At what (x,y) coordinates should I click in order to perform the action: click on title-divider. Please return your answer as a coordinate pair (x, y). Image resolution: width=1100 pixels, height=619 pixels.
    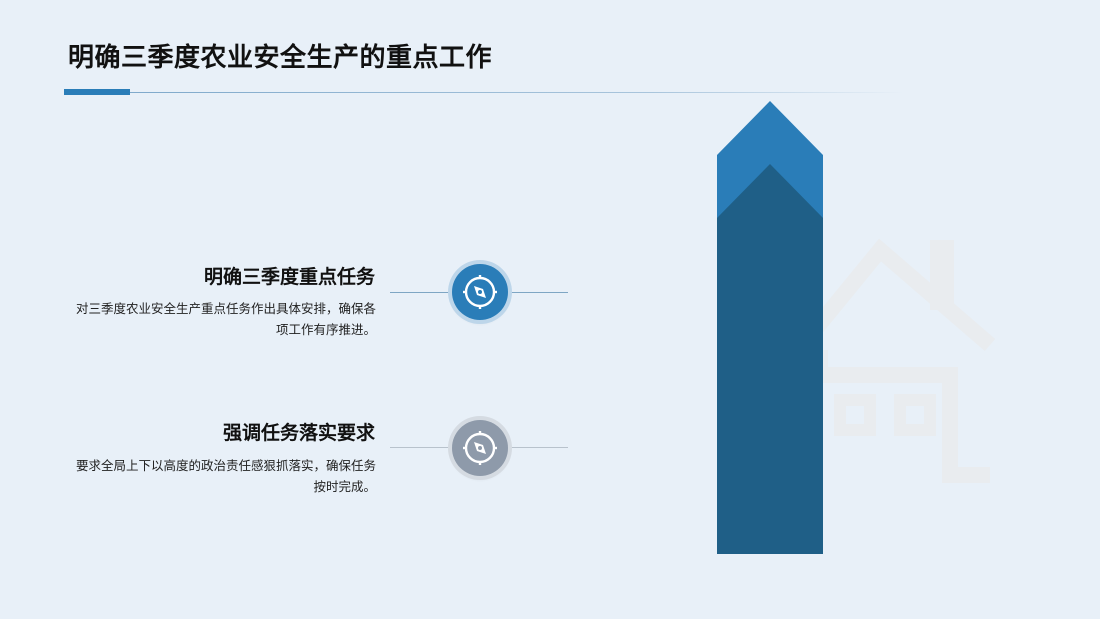
    Looking at the image, I should click on (484, 92).